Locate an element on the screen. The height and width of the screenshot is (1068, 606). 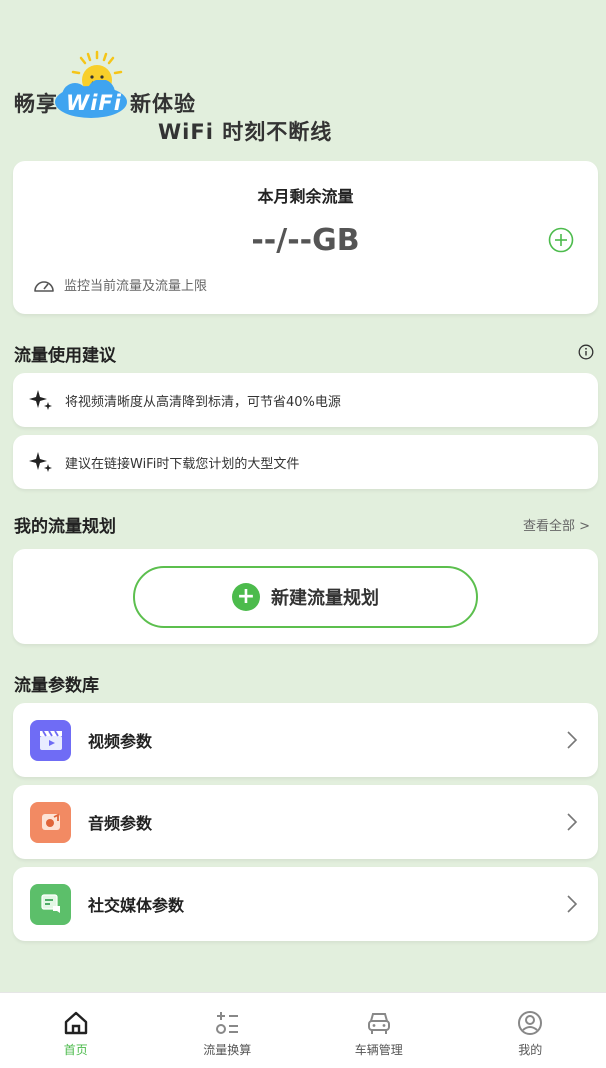
new-plan-button: + 新建流量规划 is located at coordinates (305, 597).